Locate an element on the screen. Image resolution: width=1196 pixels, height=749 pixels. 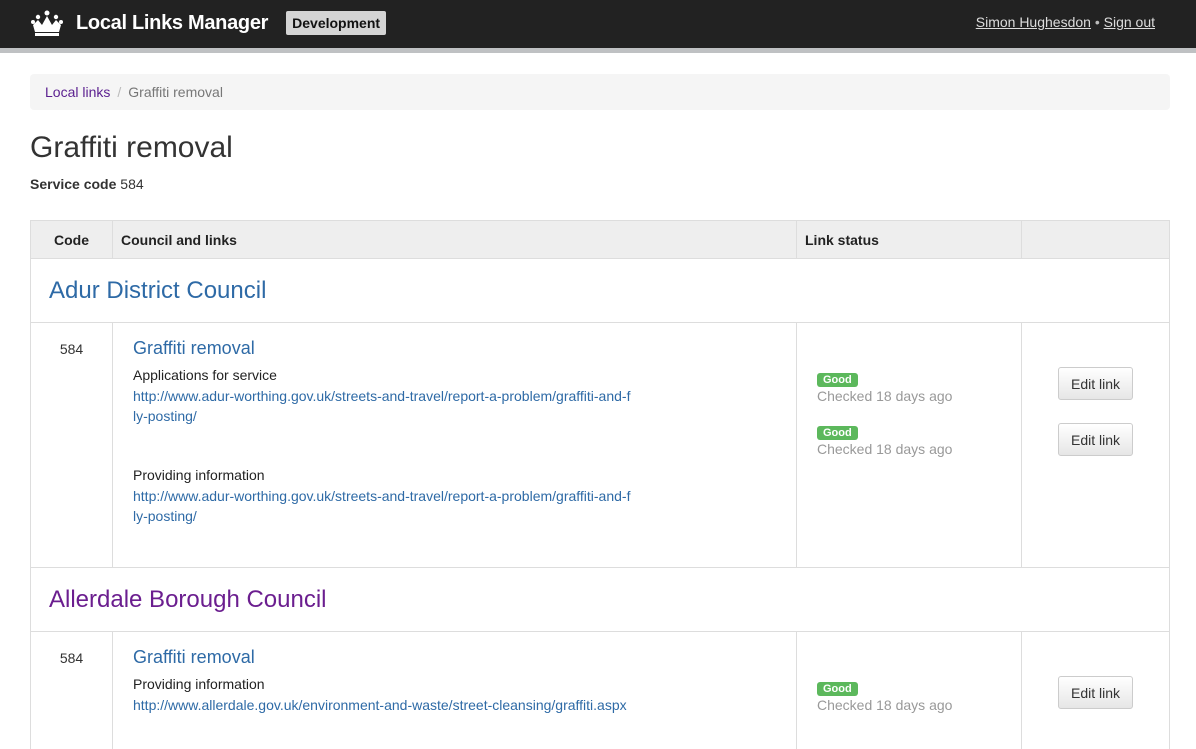
actions-cell: Edit link is located at coordinates (1095, 690).